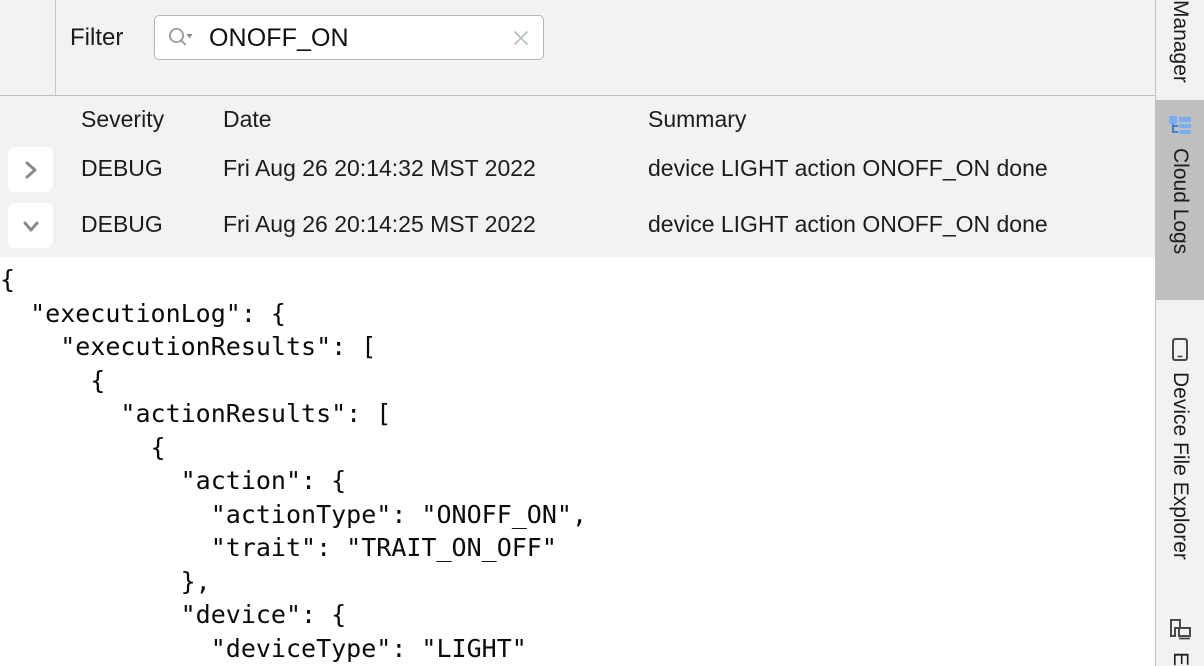 This screenshot has height=666, width=1204. Describe the element at coordinates (55, 48) in the screenshot. I see `toolbar-vertical-divider` at that location.